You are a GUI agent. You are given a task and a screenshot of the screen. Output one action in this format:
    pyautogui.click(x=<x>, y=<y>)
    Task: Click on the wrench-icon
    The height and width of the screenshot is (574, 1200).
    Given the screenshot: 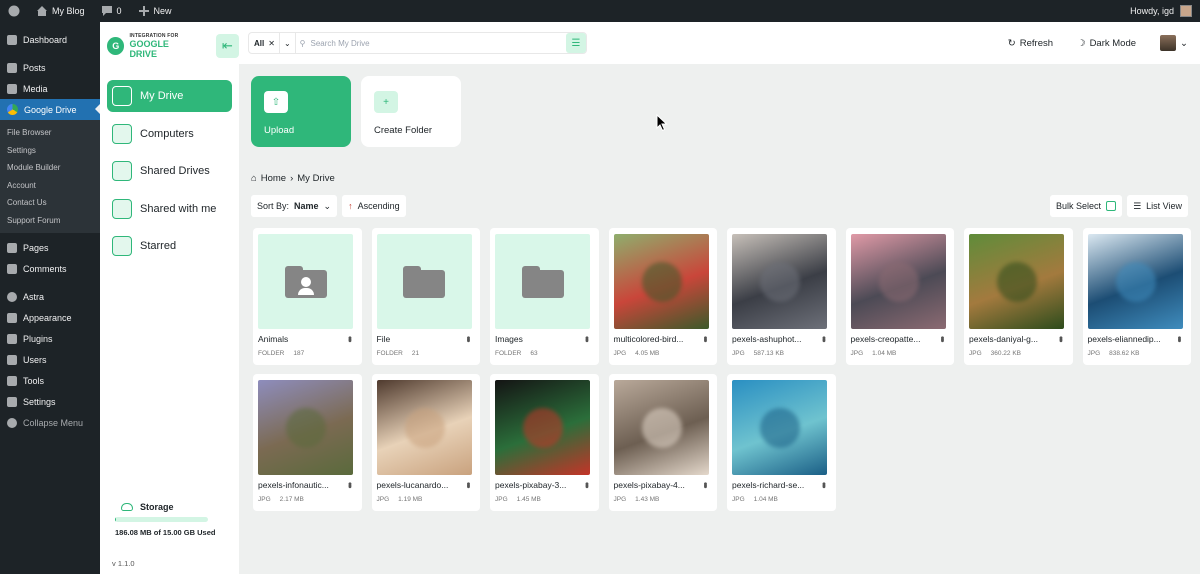 What is the action you would take?
    pyautogui.click(x=12, y=380)
    